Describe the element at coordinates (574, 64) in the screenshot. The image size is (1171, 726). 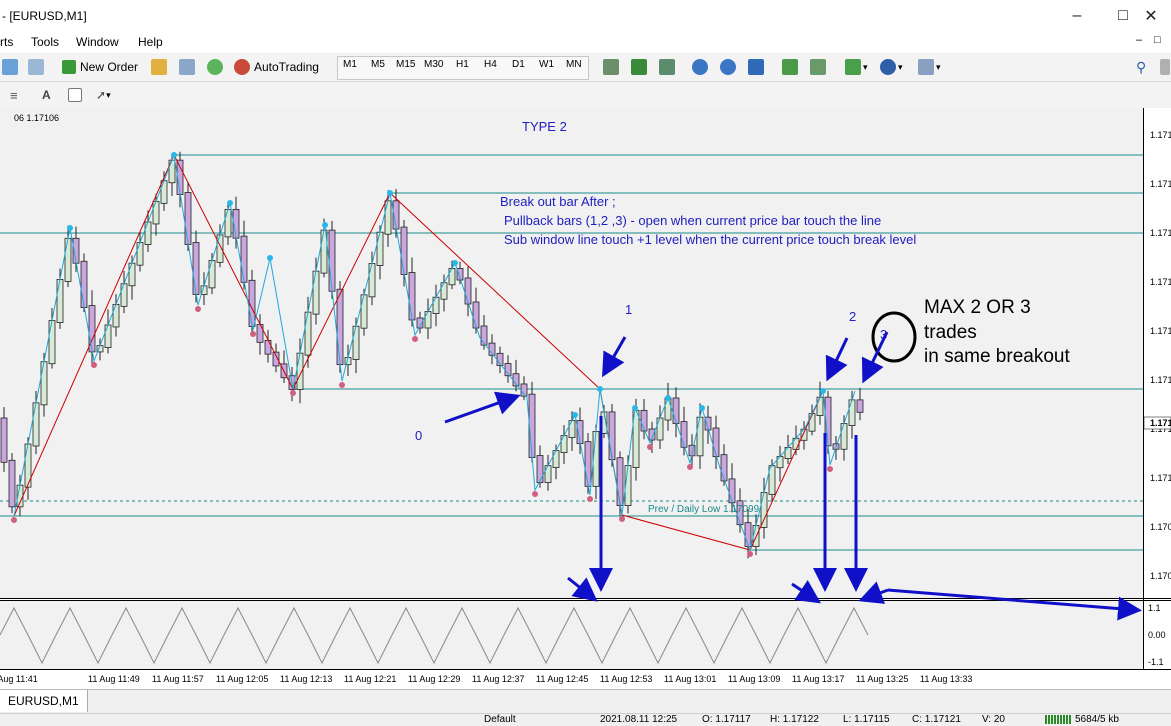
I see `tf-mn: MN` at that location.